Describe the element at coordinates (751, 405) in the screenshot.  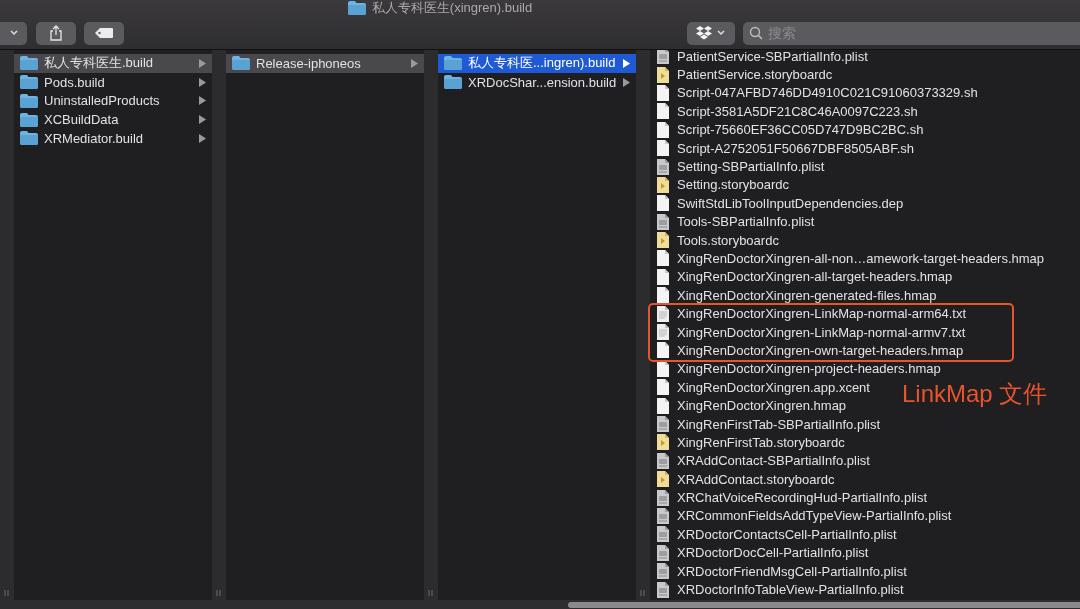
I see `file-item: XingRenDoctorXingren.hmap` at that location.